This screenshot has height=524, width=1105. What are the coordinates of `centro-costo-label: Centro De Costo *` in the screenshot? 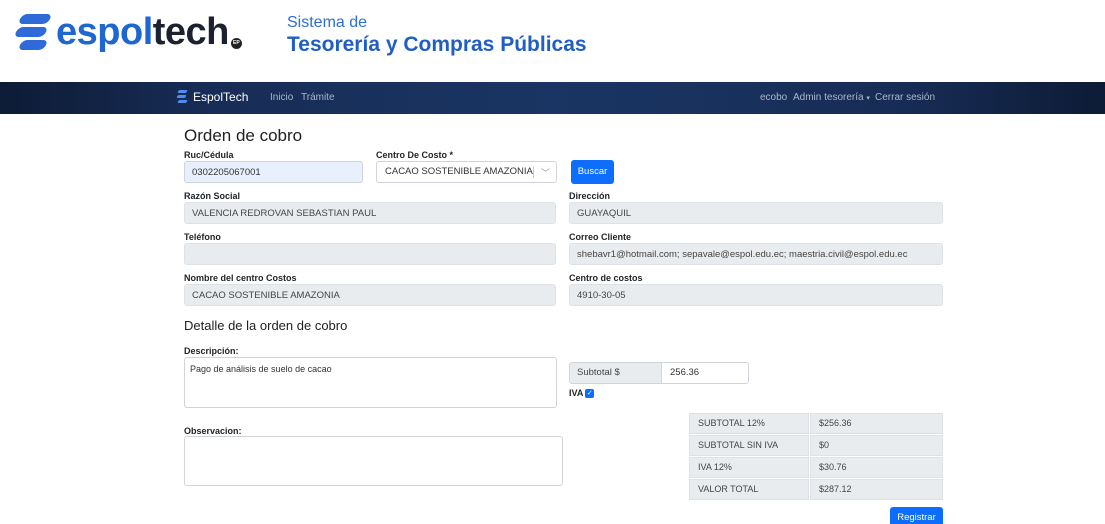 It's located at (415, 155).